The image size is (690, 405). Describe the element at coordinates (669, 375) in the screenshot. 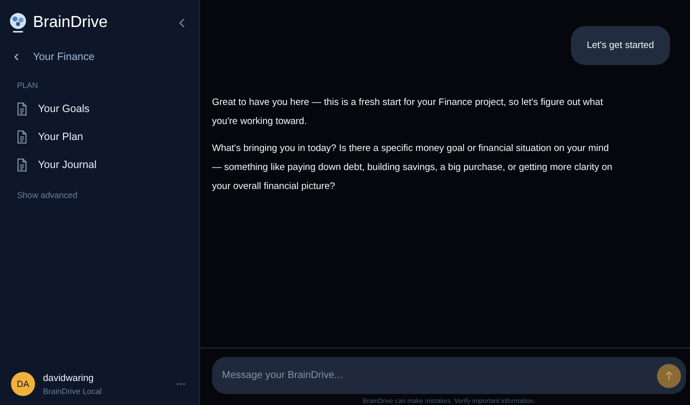

I see `arrow-up-icon` at that location.